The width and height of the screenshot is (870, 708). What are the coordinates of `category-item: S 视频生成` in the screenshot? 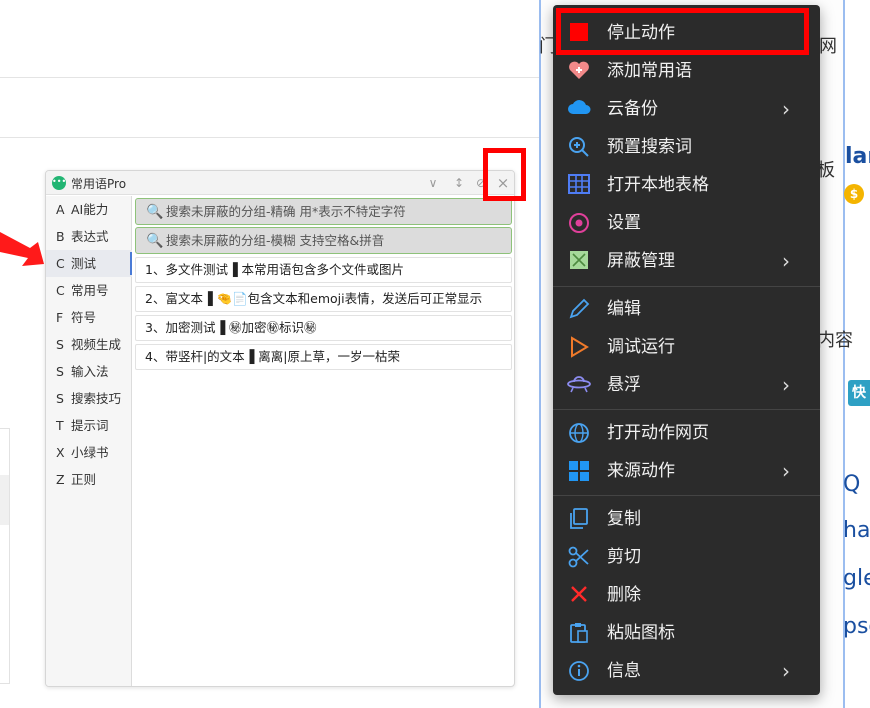 It's located at (89, 344).